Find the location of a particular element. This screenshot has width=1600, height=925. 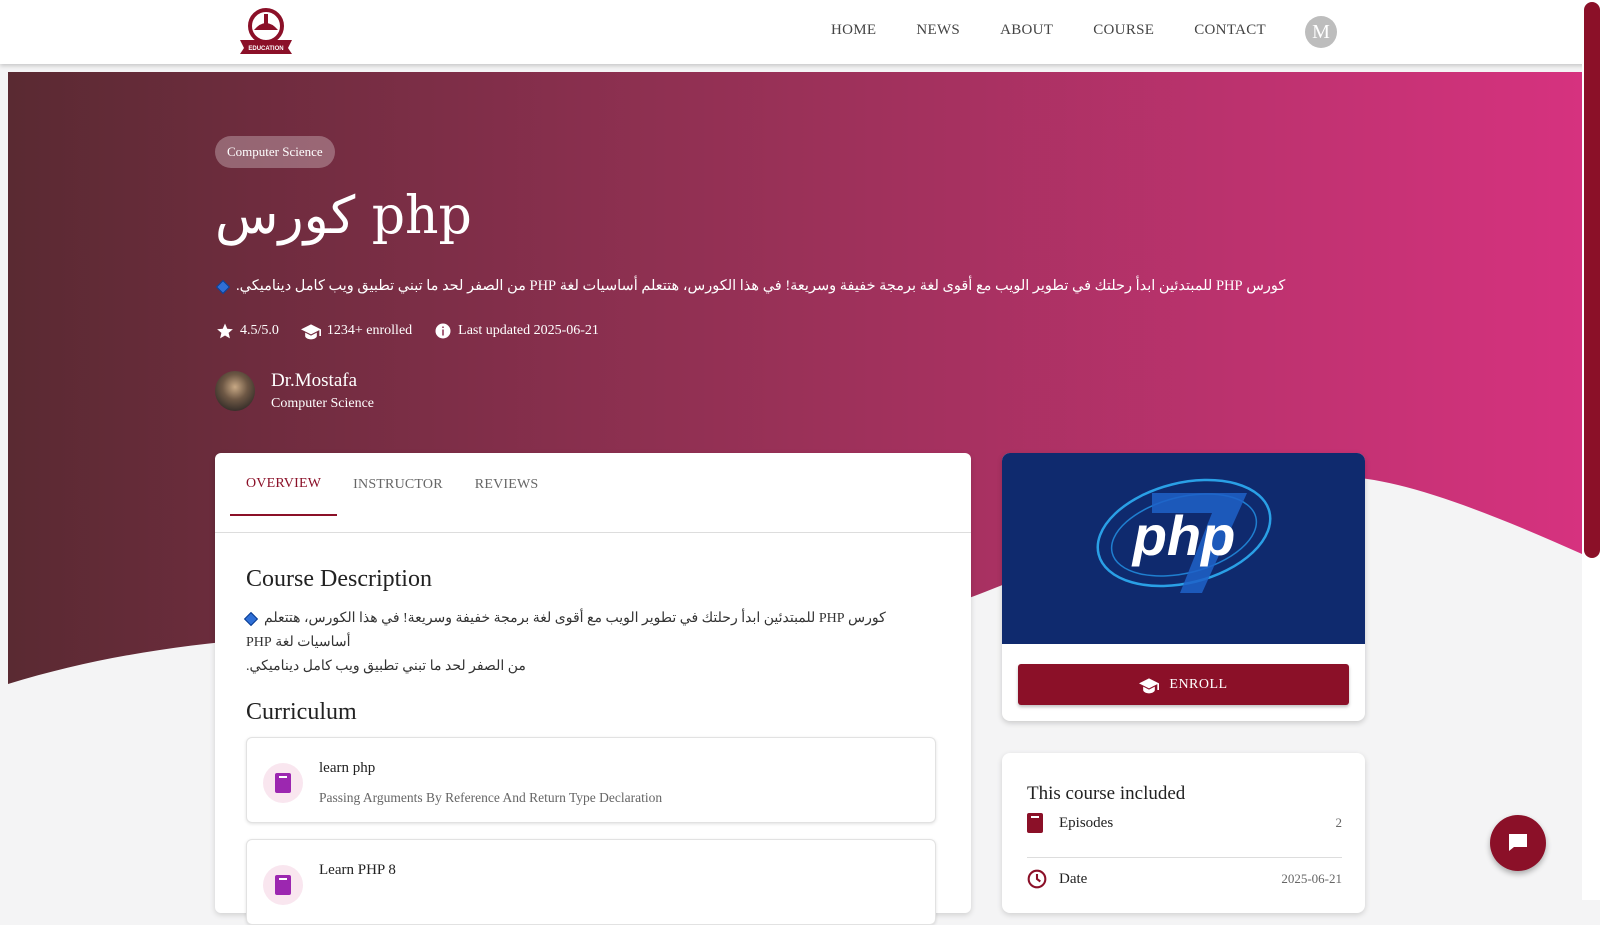

star-icon is located at coordinates (225, 331).